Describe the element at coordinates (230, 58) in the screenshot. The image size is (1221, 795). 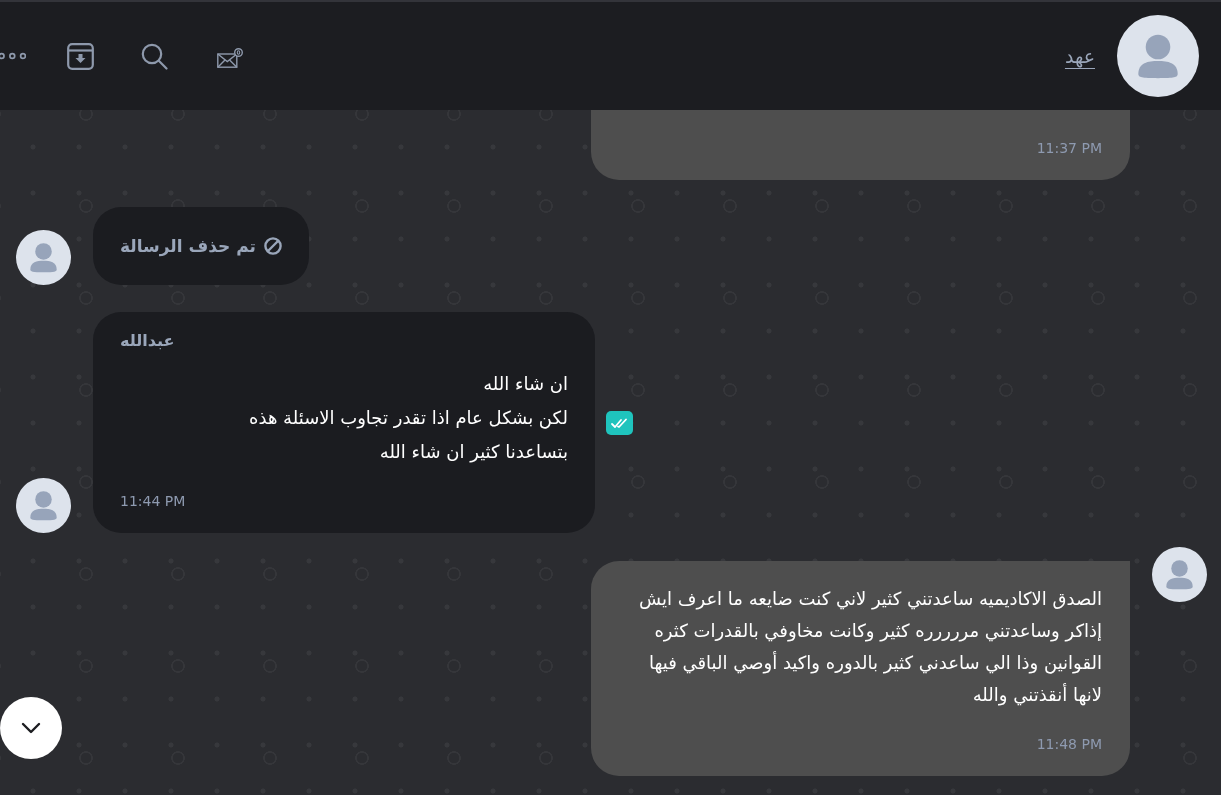
I see `mail-notification-icon` at that location.